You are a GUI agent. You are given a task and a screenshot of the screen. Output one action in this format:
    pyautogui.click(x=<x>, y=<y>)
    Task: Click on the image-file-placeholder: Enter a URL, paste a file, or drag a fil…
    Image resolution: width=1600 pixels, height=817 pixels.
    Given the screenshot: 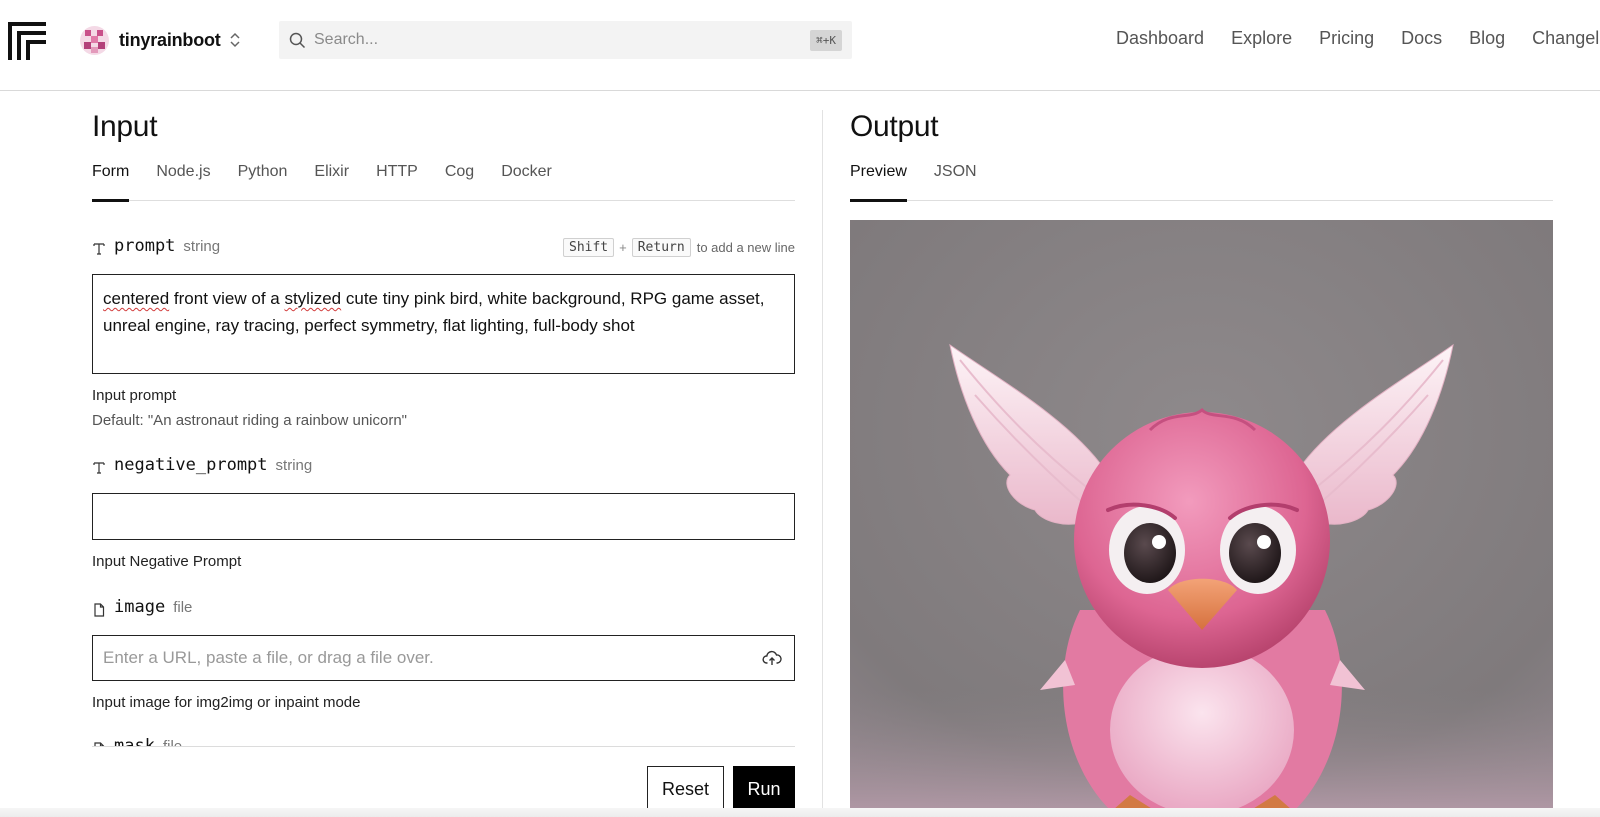 What is the action you would take?
    pyautogui.click(x=268, y=657)
    